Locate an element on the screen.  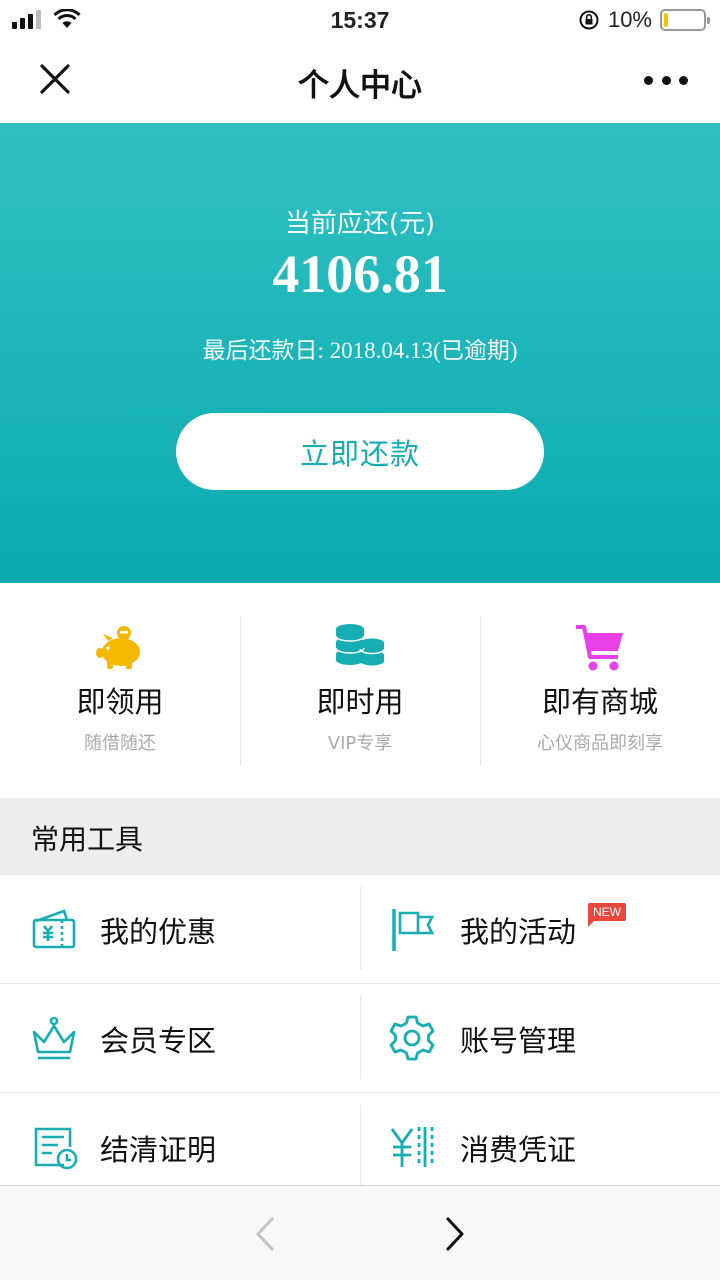
piggy-bank-icon is located at coordinates (118, 647).